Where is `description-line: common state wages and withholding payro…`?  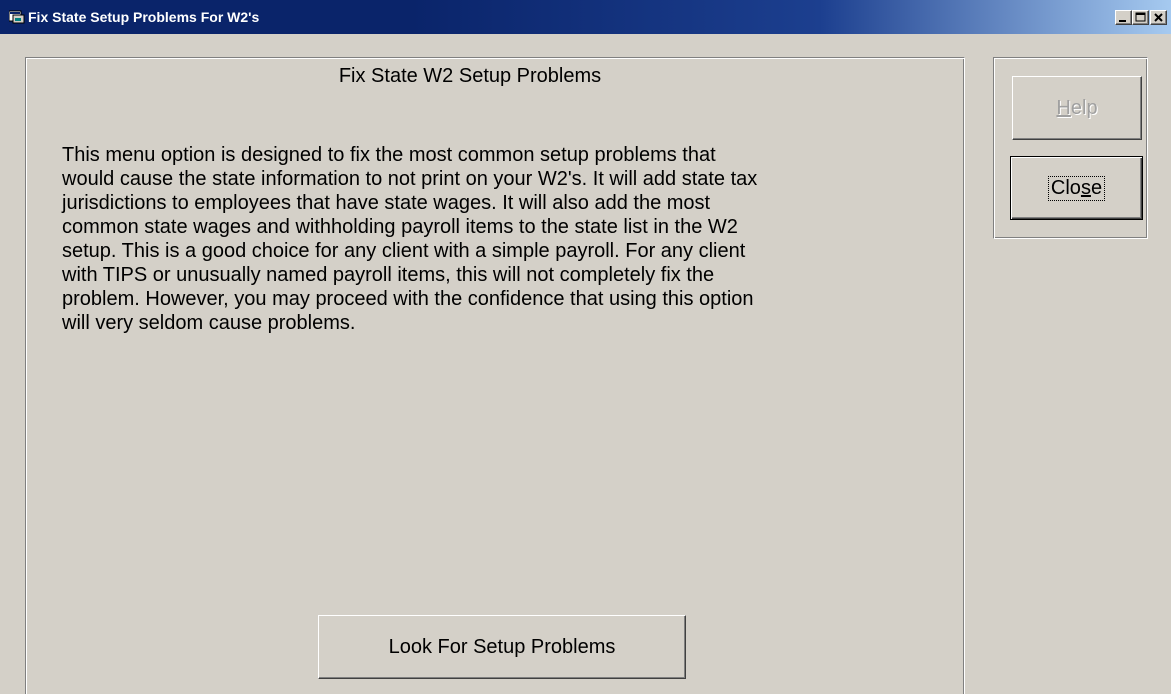 description-line: common state wages and withholding payro… is located at coordinates (400, 227).